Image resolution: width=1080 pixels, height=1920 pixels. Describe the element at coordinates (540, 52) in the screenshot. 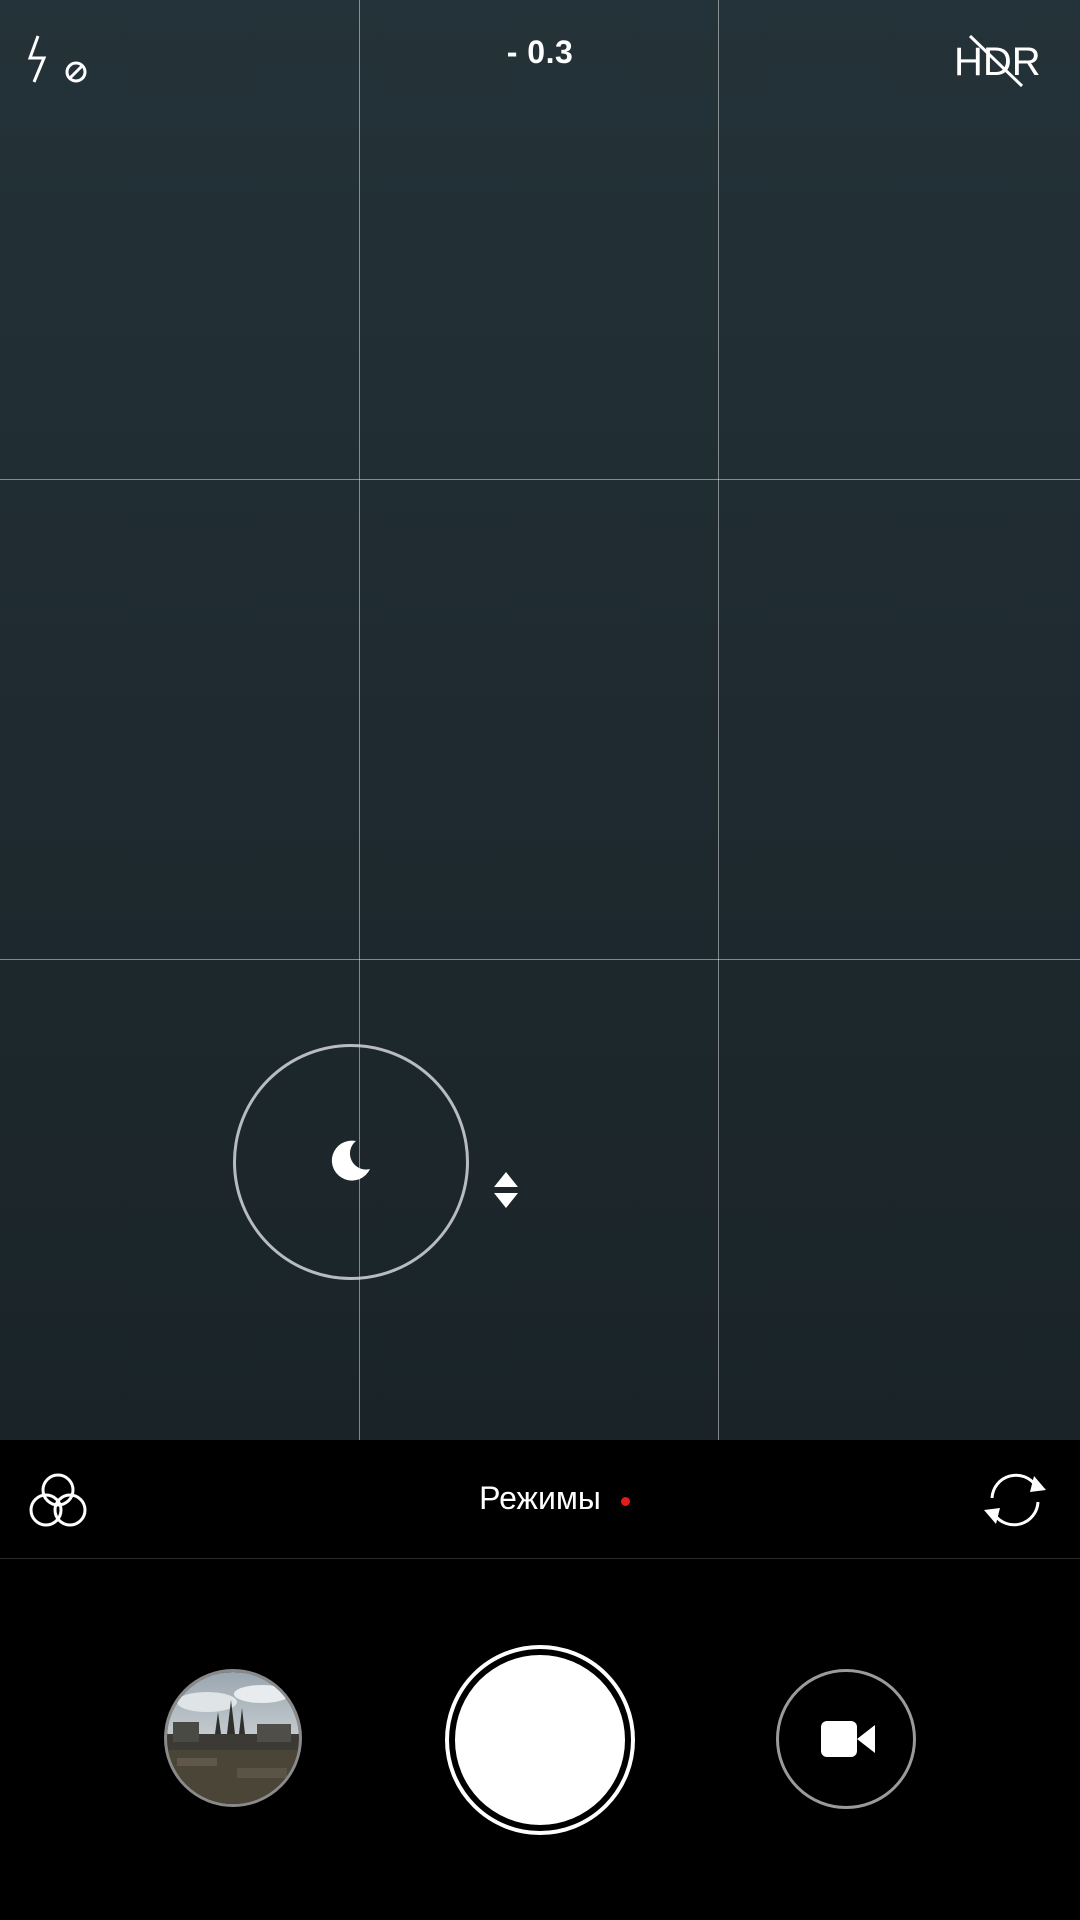

I see `exposure-value: - 0.3` at that location.